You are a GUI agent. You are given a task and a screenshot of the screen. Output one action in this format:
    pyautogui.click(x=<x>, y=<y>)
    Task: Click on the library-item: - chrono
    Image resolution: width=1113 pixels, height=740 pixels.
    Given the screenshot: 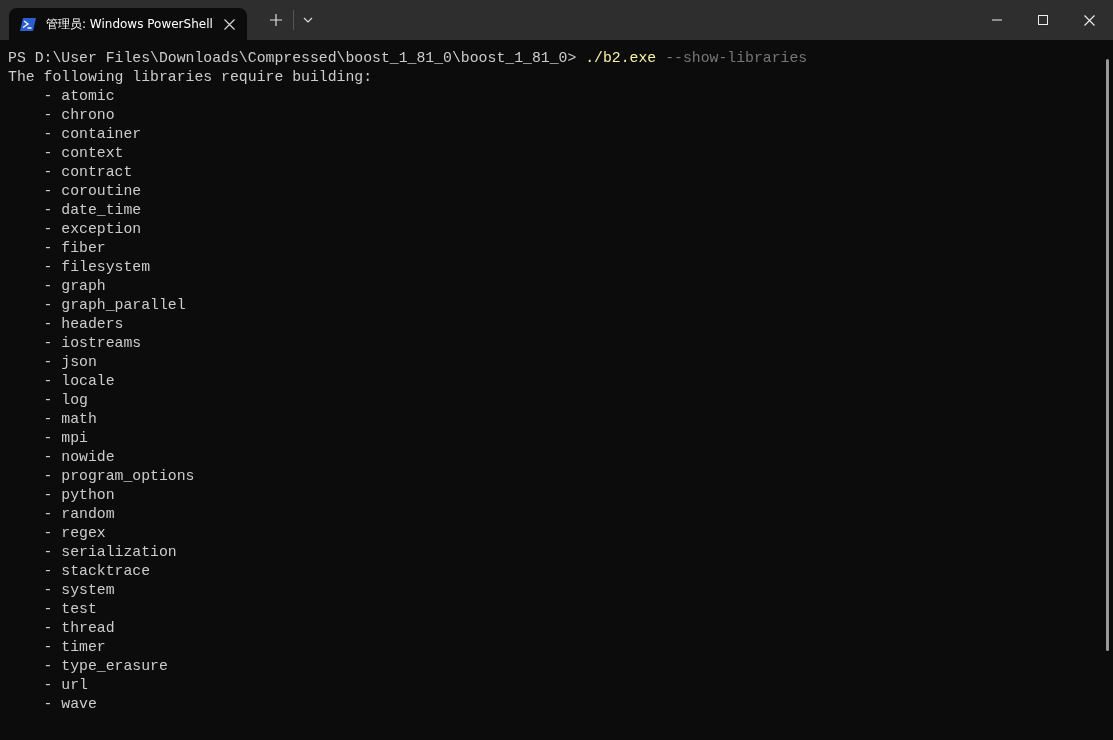 What is the action you would take?
    pyautogui.click(x=78, y=115)
    